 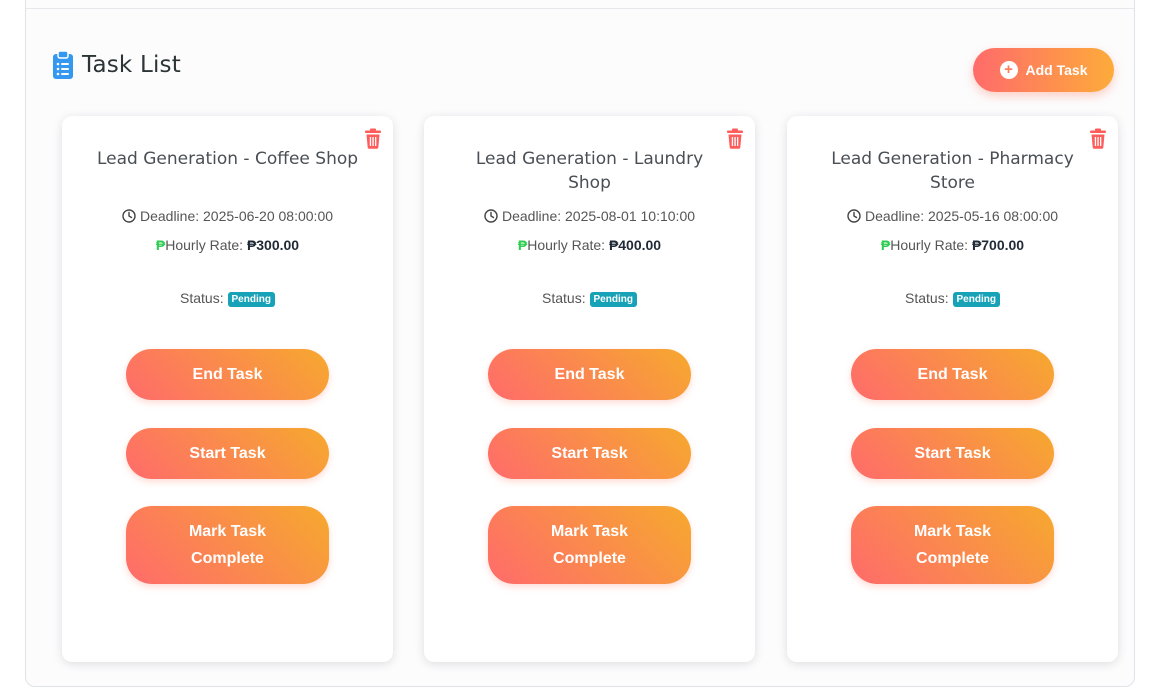 I want to click on task-deadline: Deadline: 2025-06-20 08:00:00, so click(x=227, y=216).